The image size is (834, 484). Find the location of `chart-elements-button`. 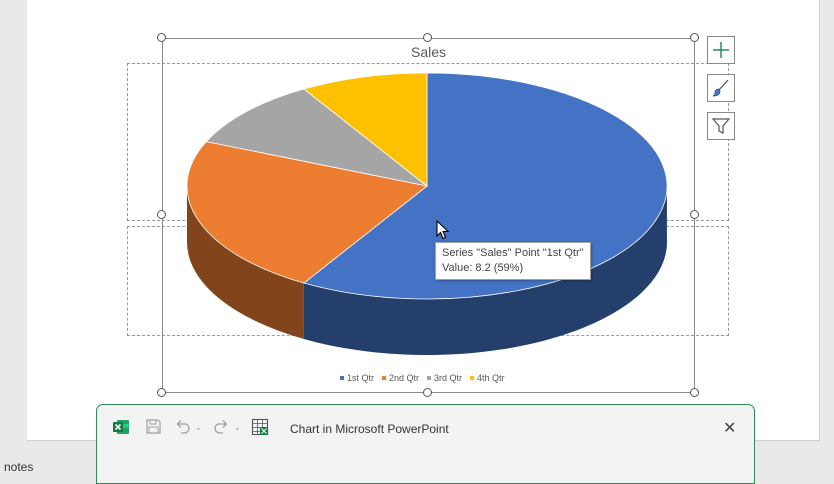

chart-elements-button is located at coordinates (721, 50).